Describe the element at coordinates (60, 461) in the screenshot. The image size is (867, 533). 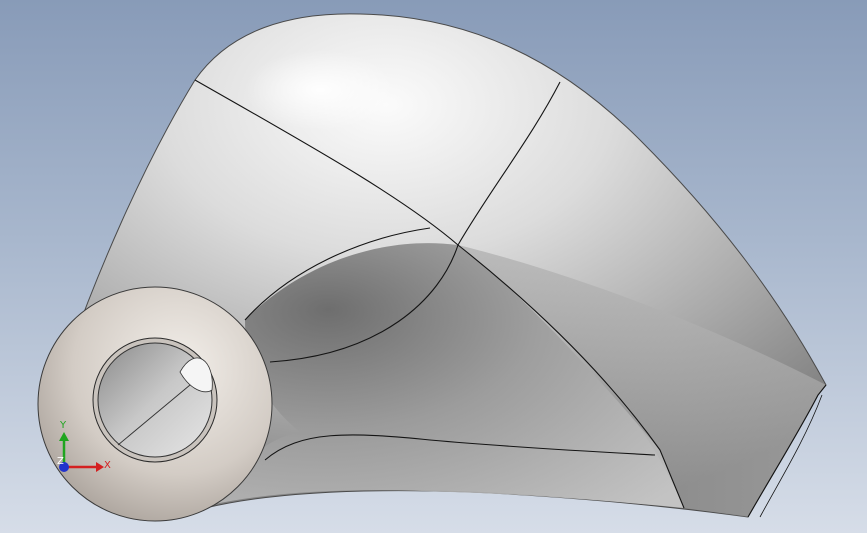
I see `triad-z-label: Z` at that location.